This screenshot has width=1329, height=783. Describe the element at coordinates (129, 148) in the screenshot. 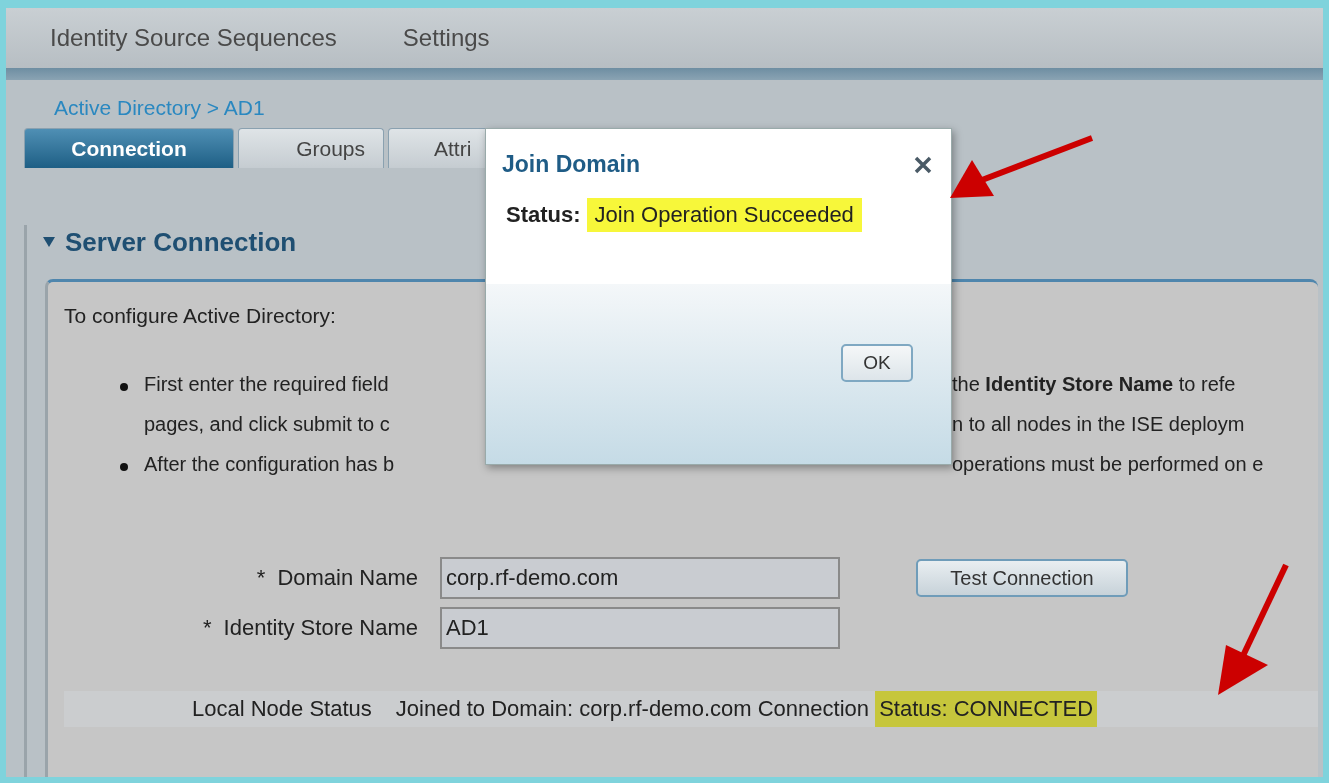

I see `tab: Connection` at that location.